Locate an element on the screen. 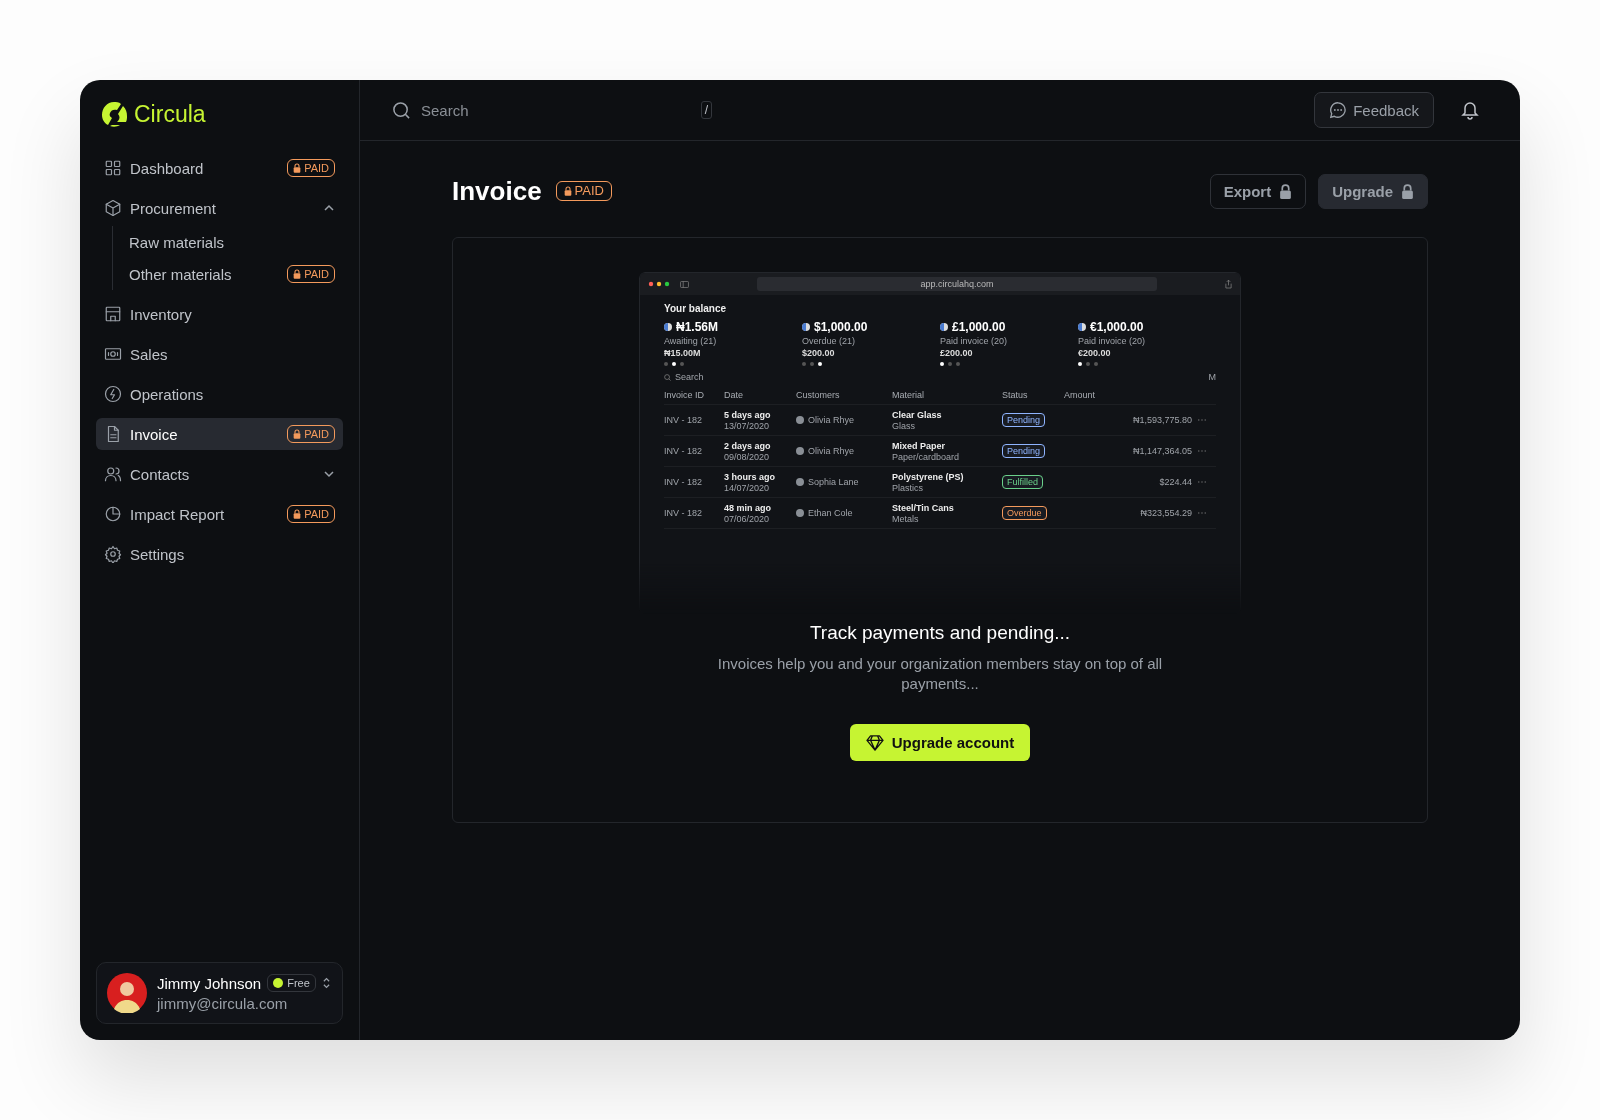  nav-item: Procurement is located at coordinates (219, 208).